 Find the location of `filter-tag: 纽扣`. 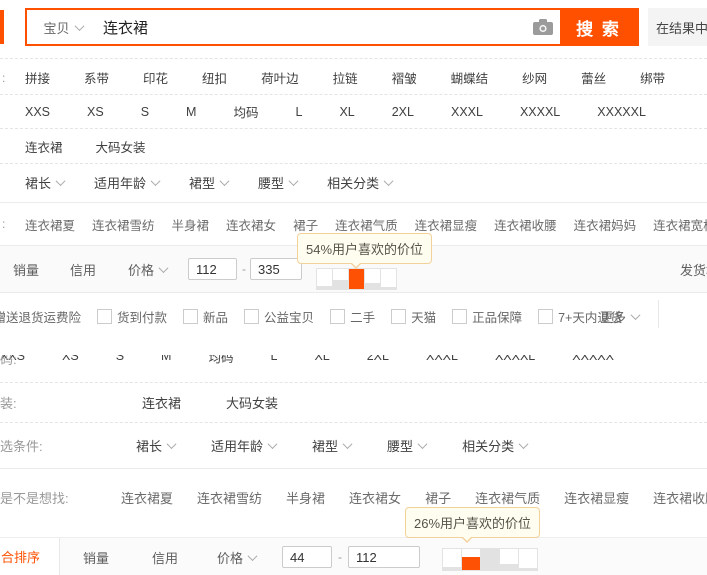

filter-tag: 纽扣 is located at coordinates (214, 77).